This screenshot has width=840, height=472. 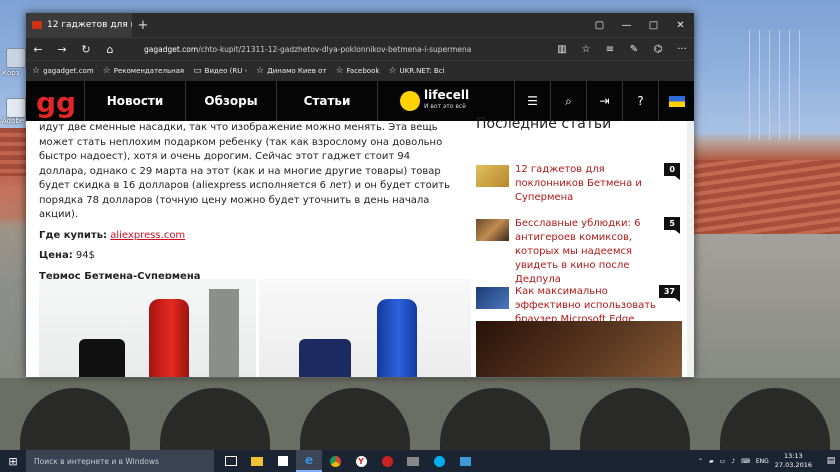 What do you see at coordinates (16, 58) in the screenshot?
I see `recycle-bin-icon` at bounding box center [16, 58].